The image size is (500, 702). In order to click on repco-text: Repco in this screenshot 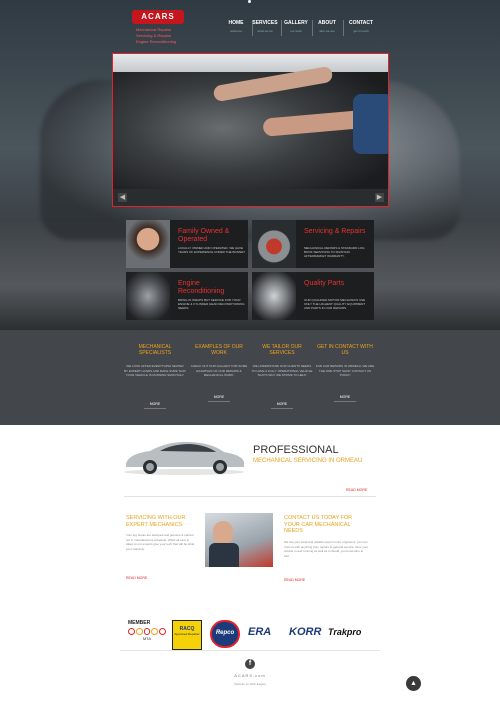, I will do `click(225, 633)`.